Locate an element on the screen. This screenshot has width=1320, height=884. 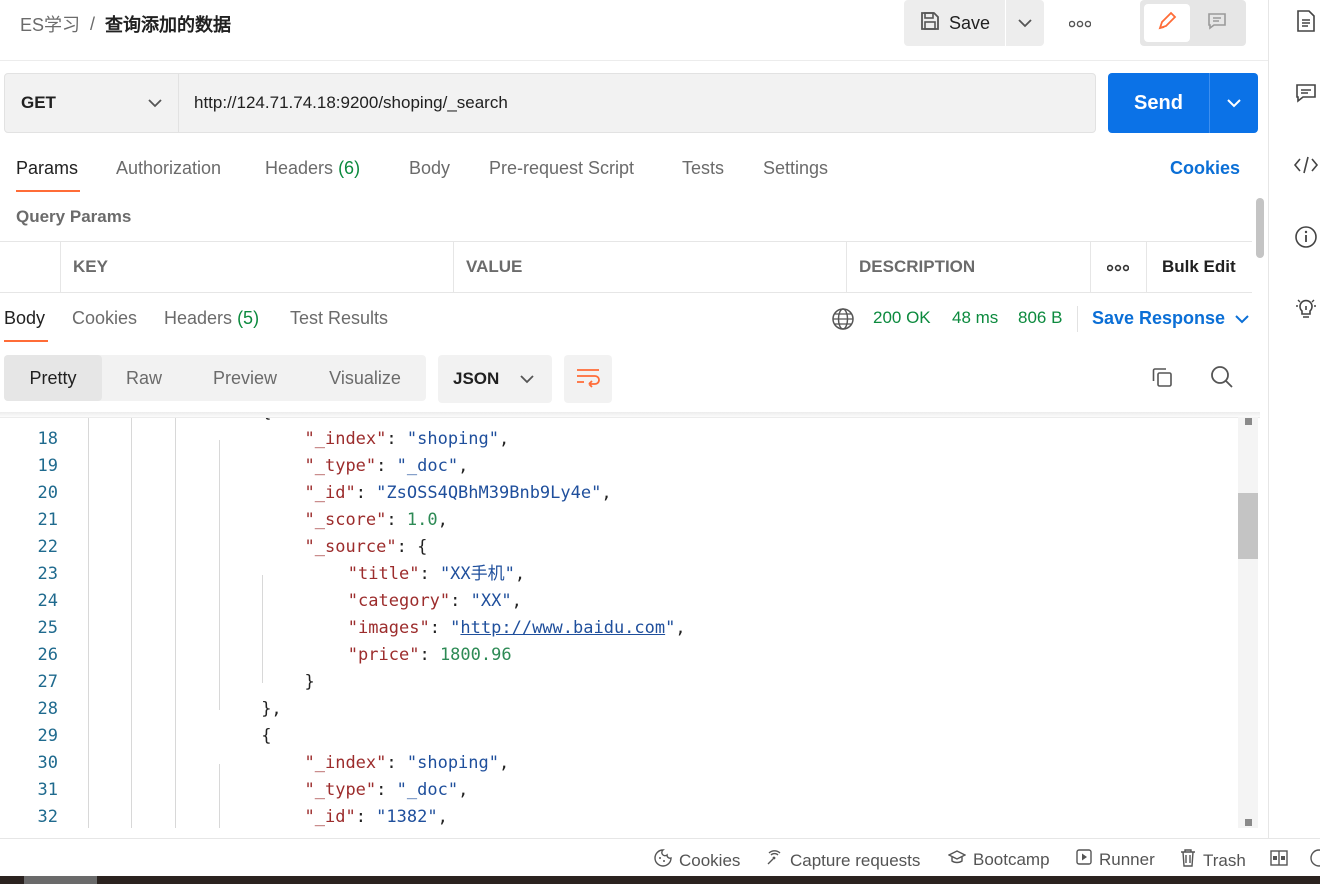
code-line: 28}, is located at coordinates (618, 709).